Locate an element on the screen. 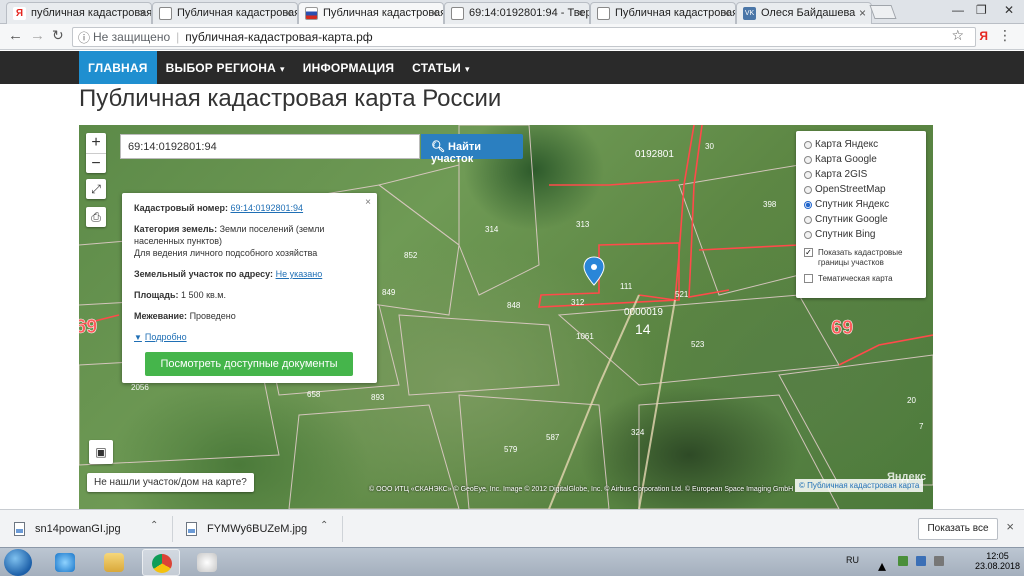 This screenshot has width=1024, height=576. layer-option-osm: OpenStreetMap is located at coordinates (865, 189).